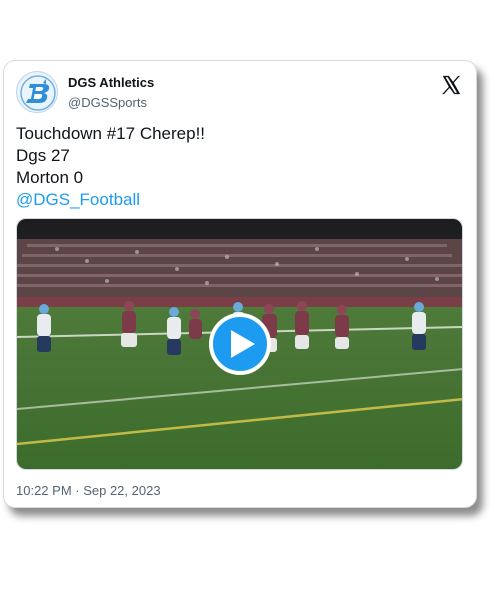  I want to click on account-handle: @DGSSports, so click(107, 102).